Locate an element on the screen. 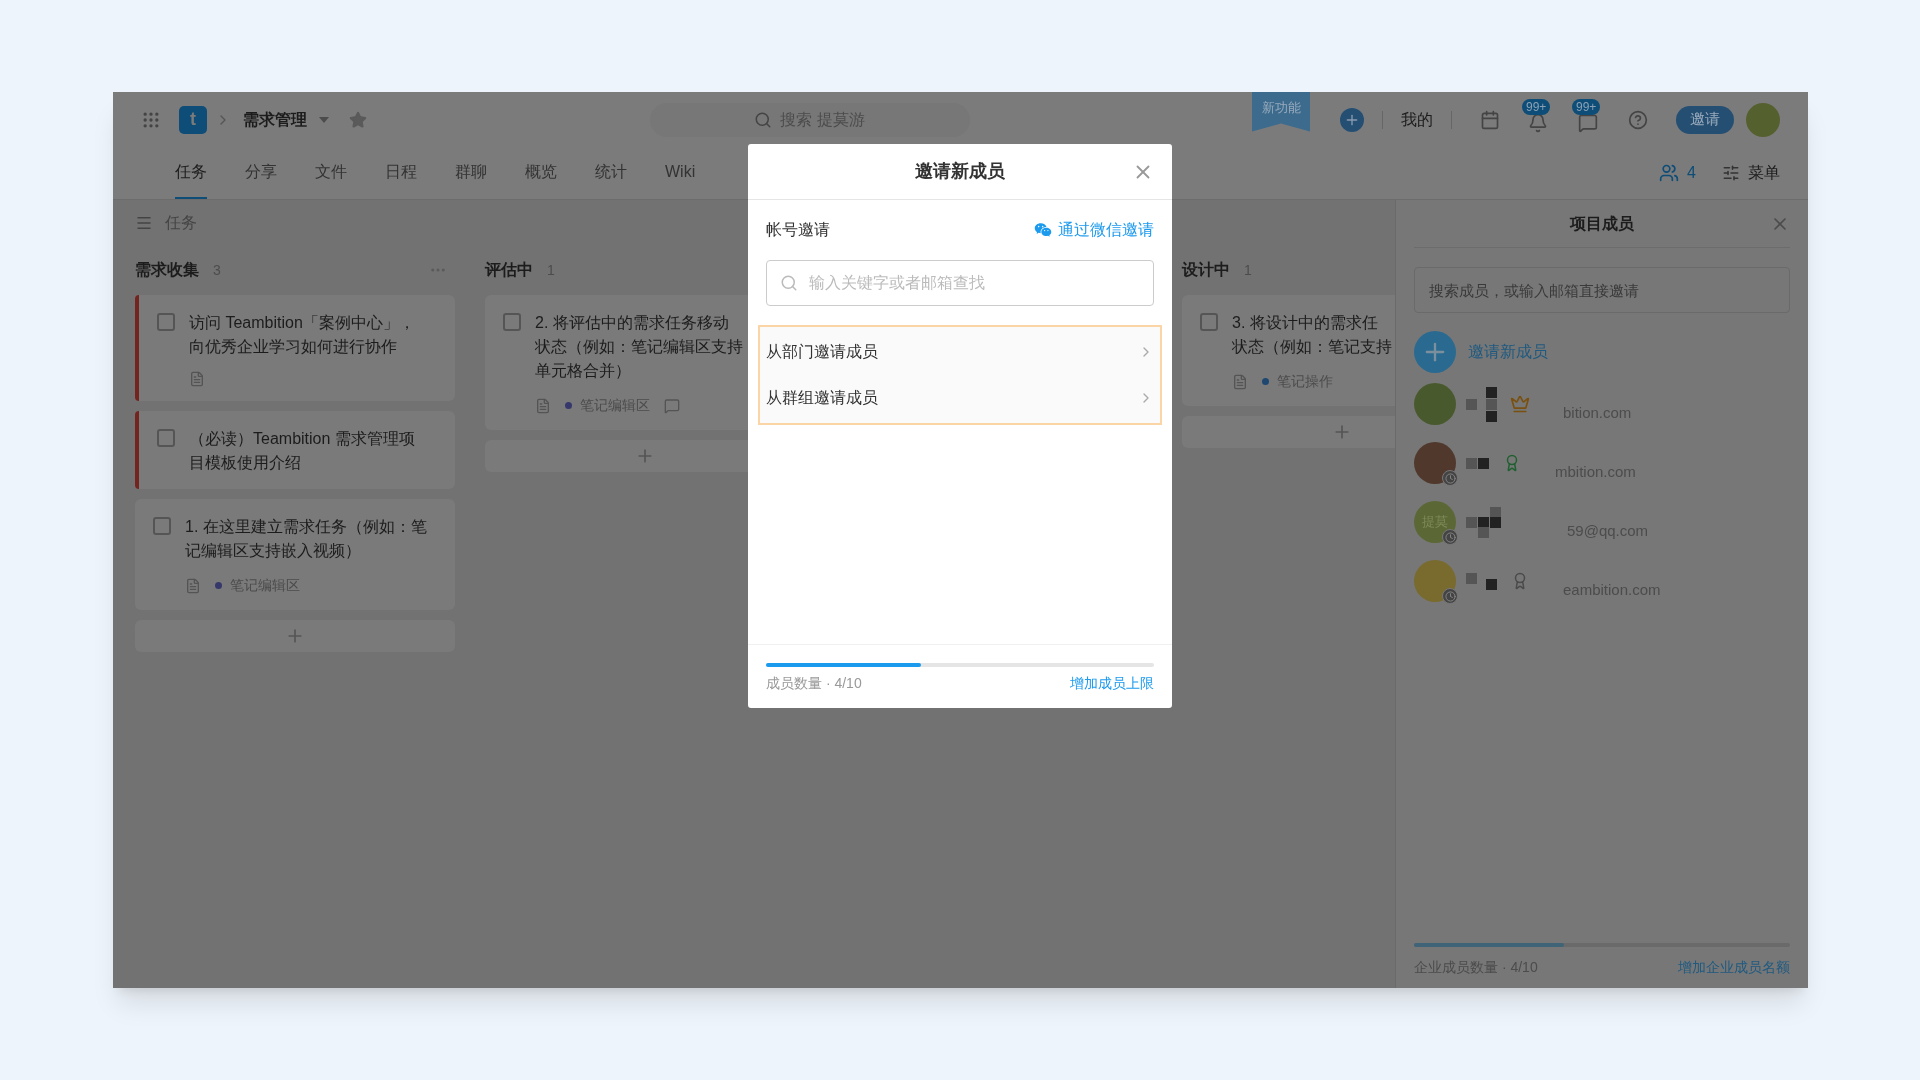 This screenshot has width=1920, height=1080. bell-icon is located at coordinates (1538, 122).